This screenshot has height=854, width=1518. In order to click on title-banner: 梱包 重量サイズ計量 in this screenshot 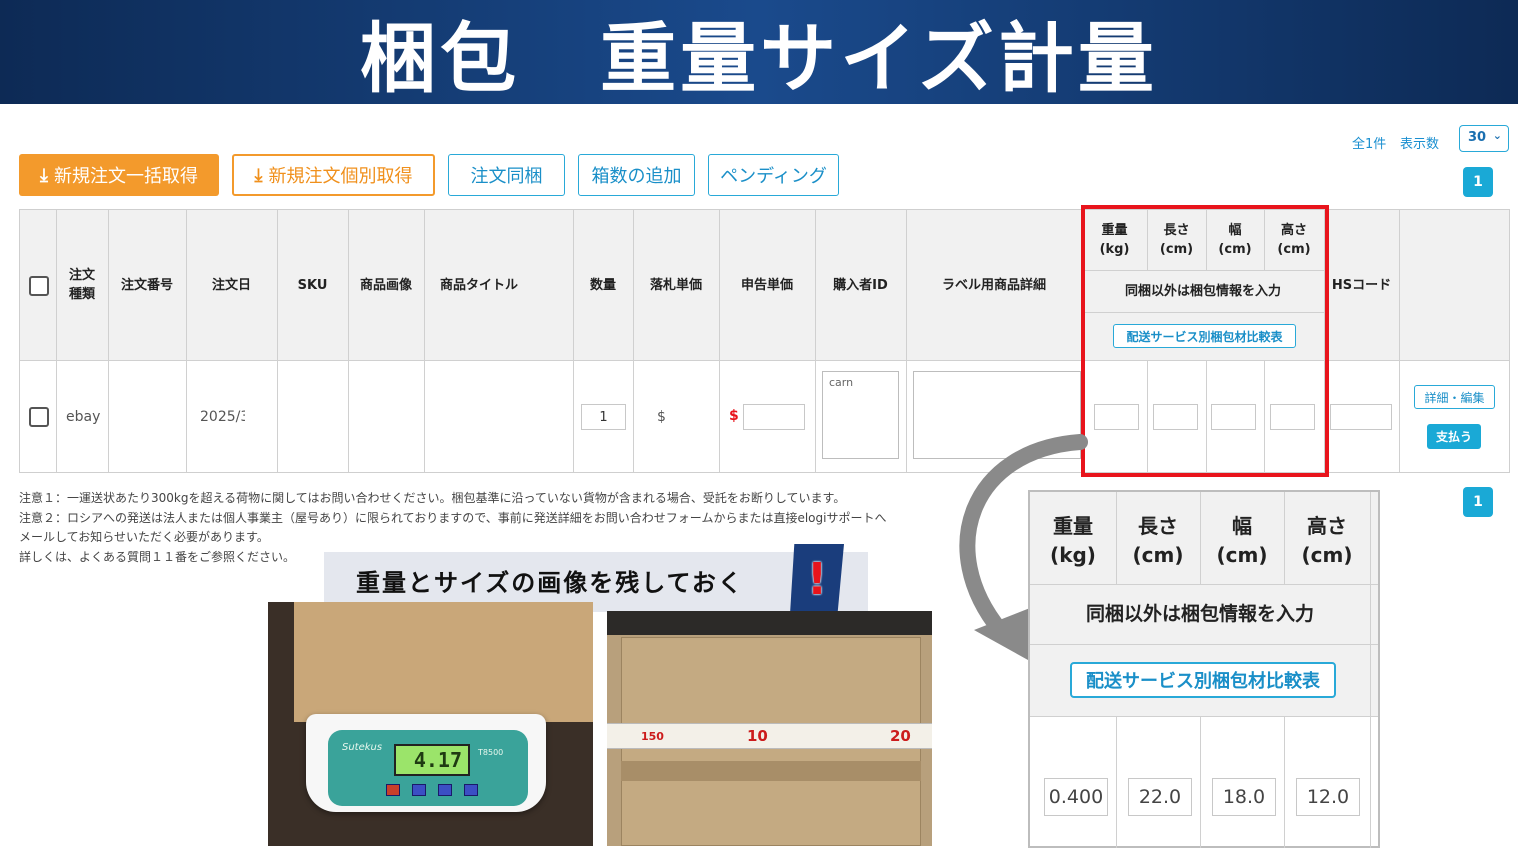, I will do `click(759, 52)`.